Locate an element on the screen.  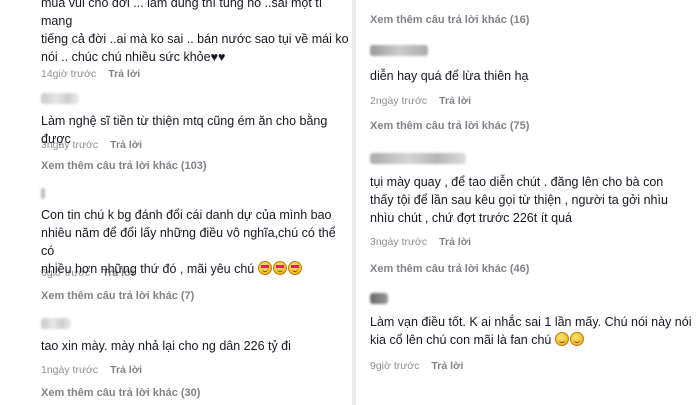
comment-timestamp: 6giờ trước is located at coordinates (66, 273).